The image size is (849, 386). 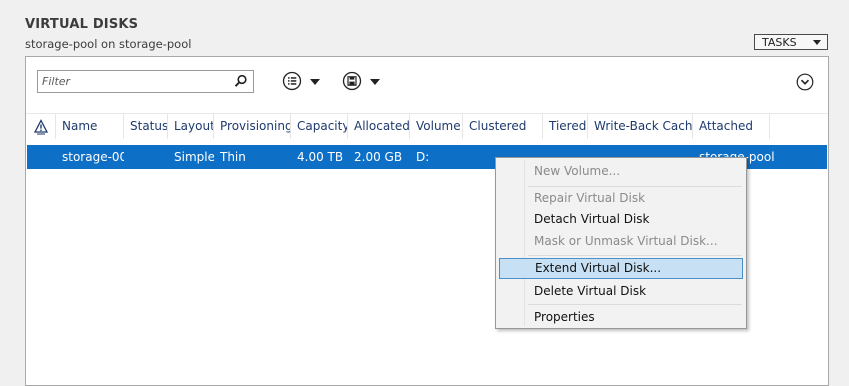 I want to click on column-header-layout: Layout, so click(x=191, y=126).